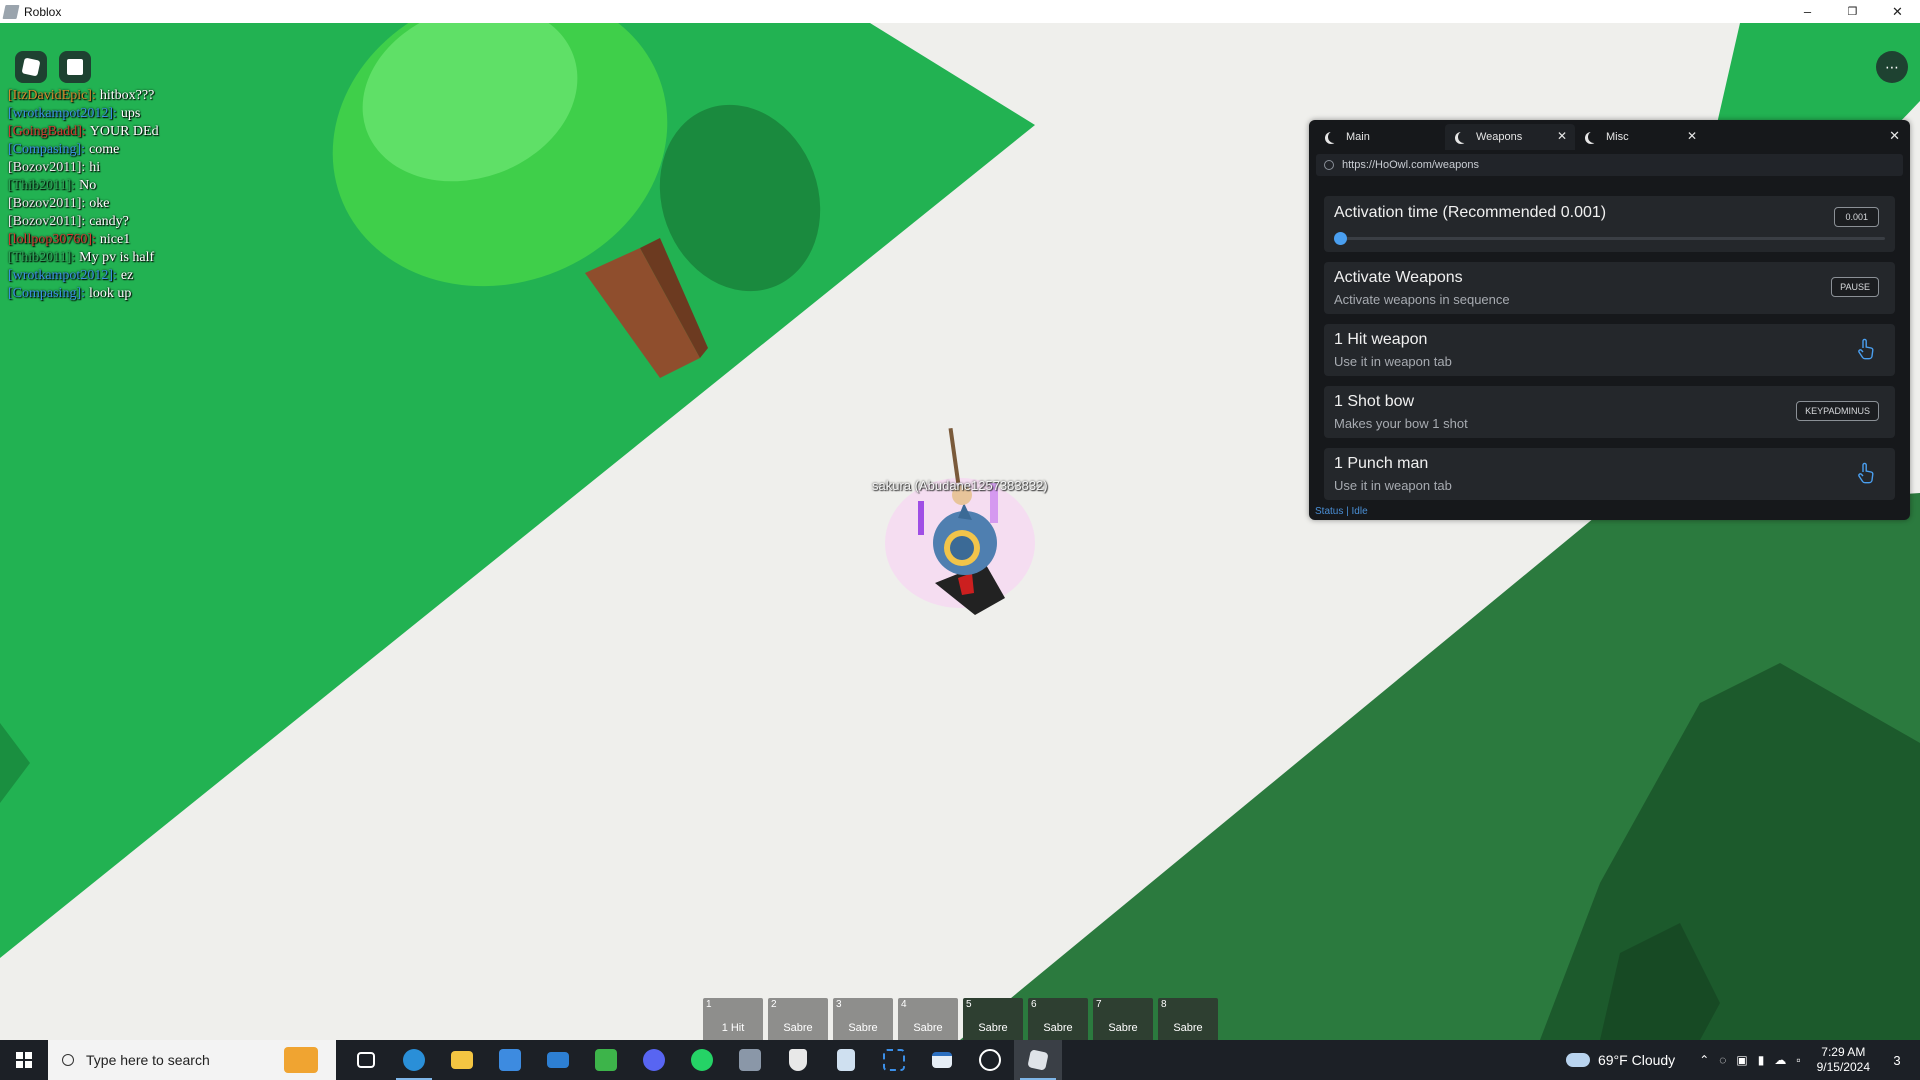 This screenshot has width=1920, height=1080. What do you see at coordinates (1894, 136) in the screenshot?
I see `panel-close-button: ✕` at bounding box center [1894, 136].